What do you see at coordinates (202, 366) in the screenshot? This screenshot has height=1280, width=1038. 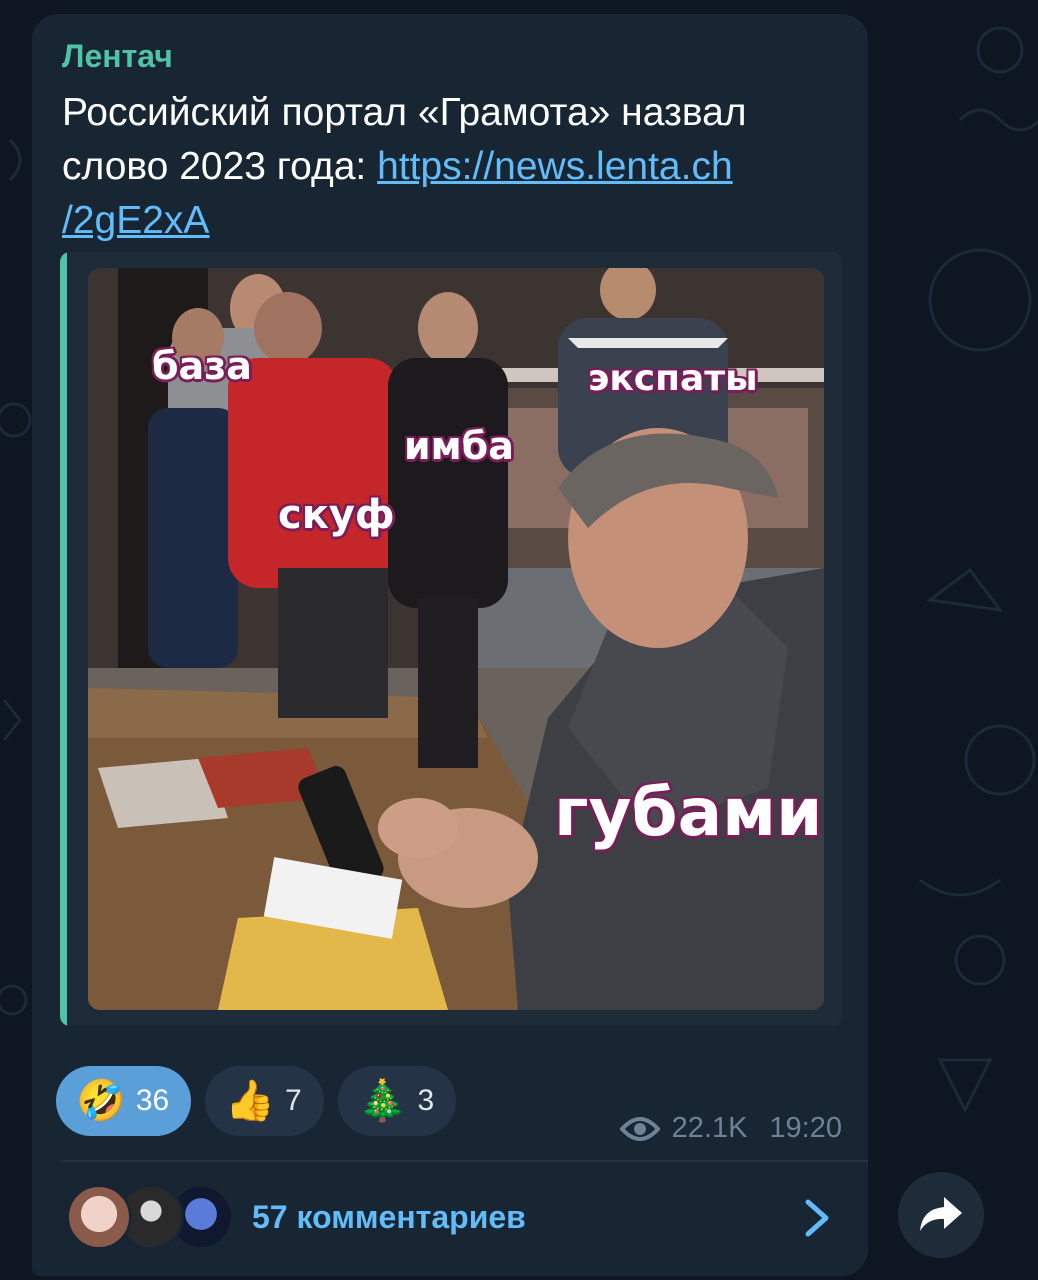 I see `meme-label-baza: база` at bounding box center [202, 366].